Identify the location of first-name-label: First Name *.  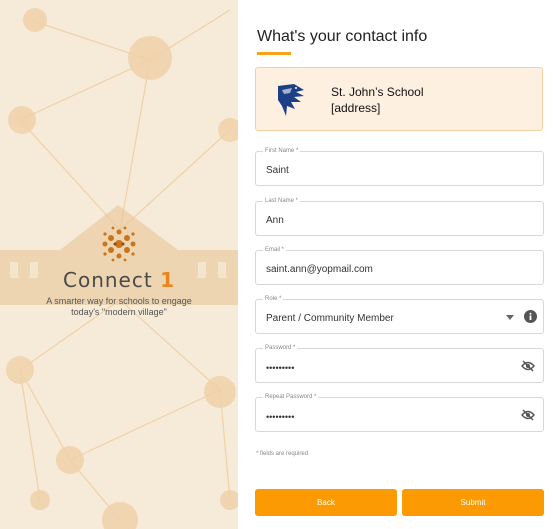
(282, 151).